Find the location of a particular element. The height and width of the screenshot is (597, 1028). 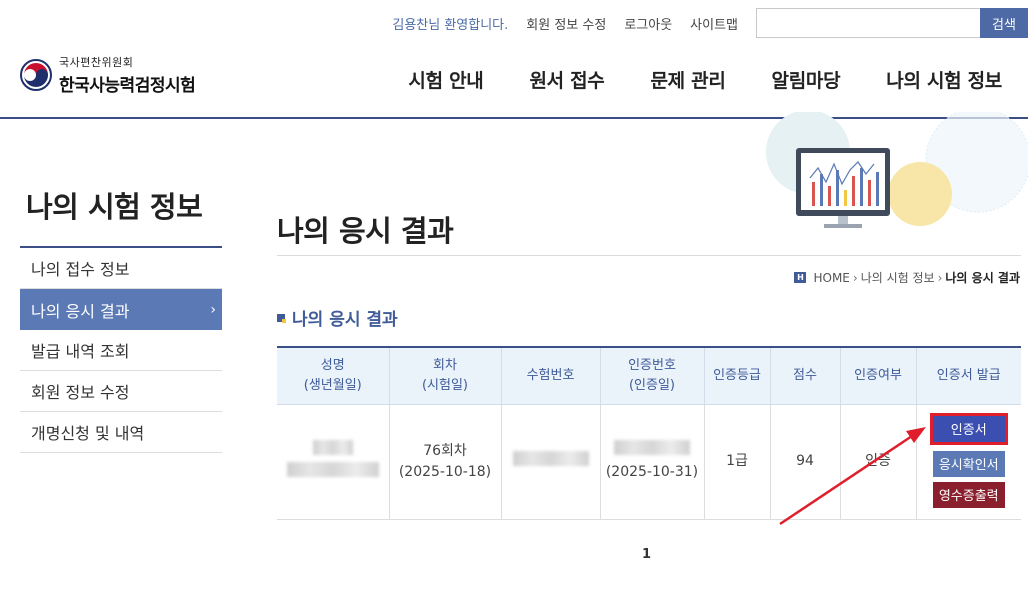

cell-cert-issue: 인증서 응시확인서 영수증출력 is located at coordinates (968, 462).